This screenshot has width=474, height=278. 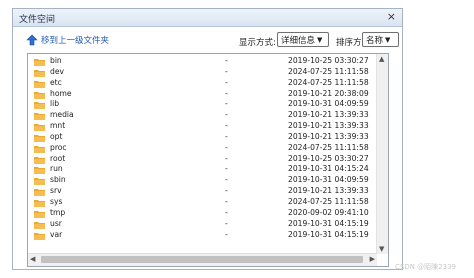 What do you see at coordinates (56, 82) in the screenshot?
I see `file-name: etc` at bounding box center [56, 82].